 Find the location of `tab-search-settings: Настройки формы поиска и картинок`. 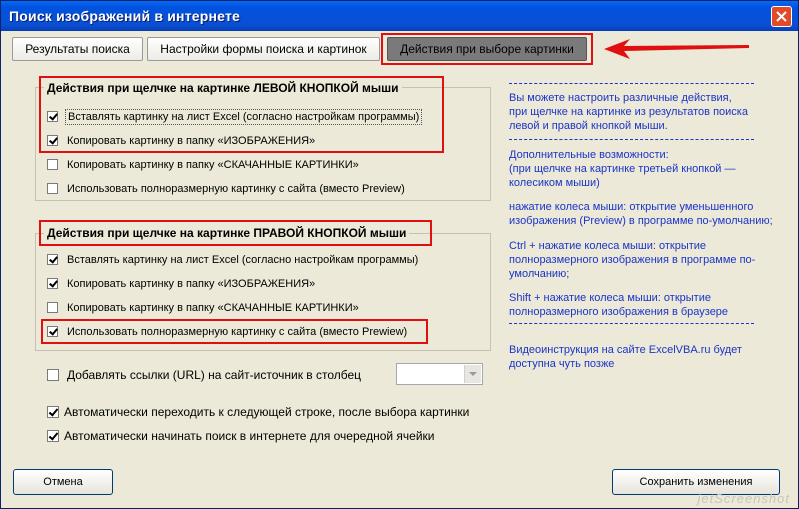

tab-search-settings: Настройки формы поиска и картинок is located at coordinates (263, 49).